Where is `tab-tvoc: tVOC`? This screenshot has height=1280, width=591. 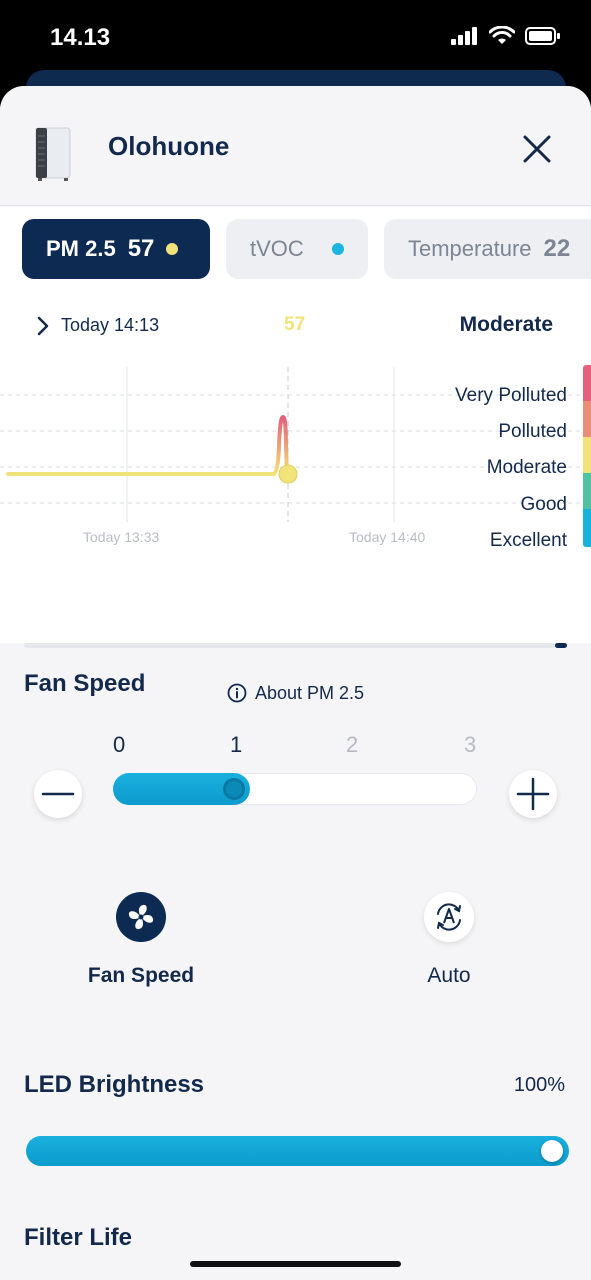 tab-tvoc: tVOC is located at coordinates (297, 249).